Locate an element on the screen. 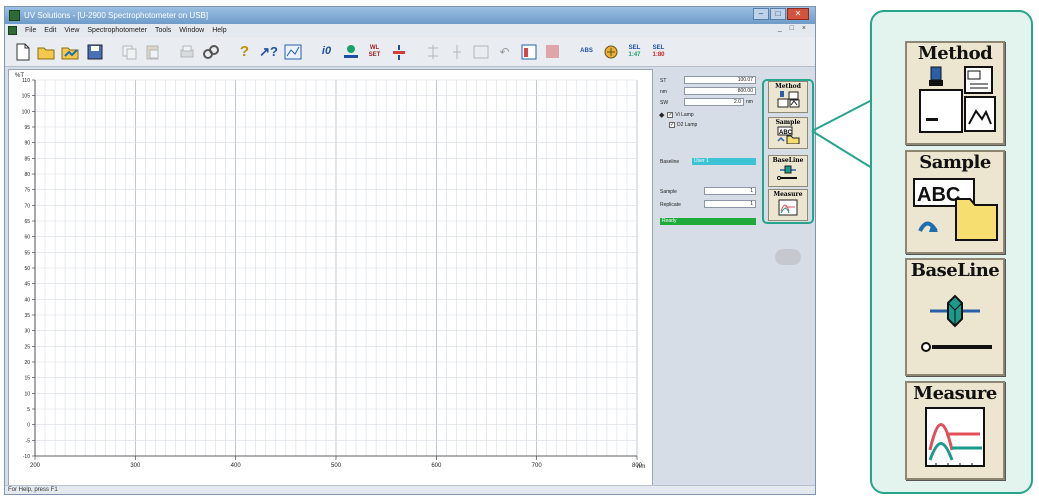 This screenshot has width=1039, height=498. callout-sample-button: Sample ABC is located at coordinates (955, 202).